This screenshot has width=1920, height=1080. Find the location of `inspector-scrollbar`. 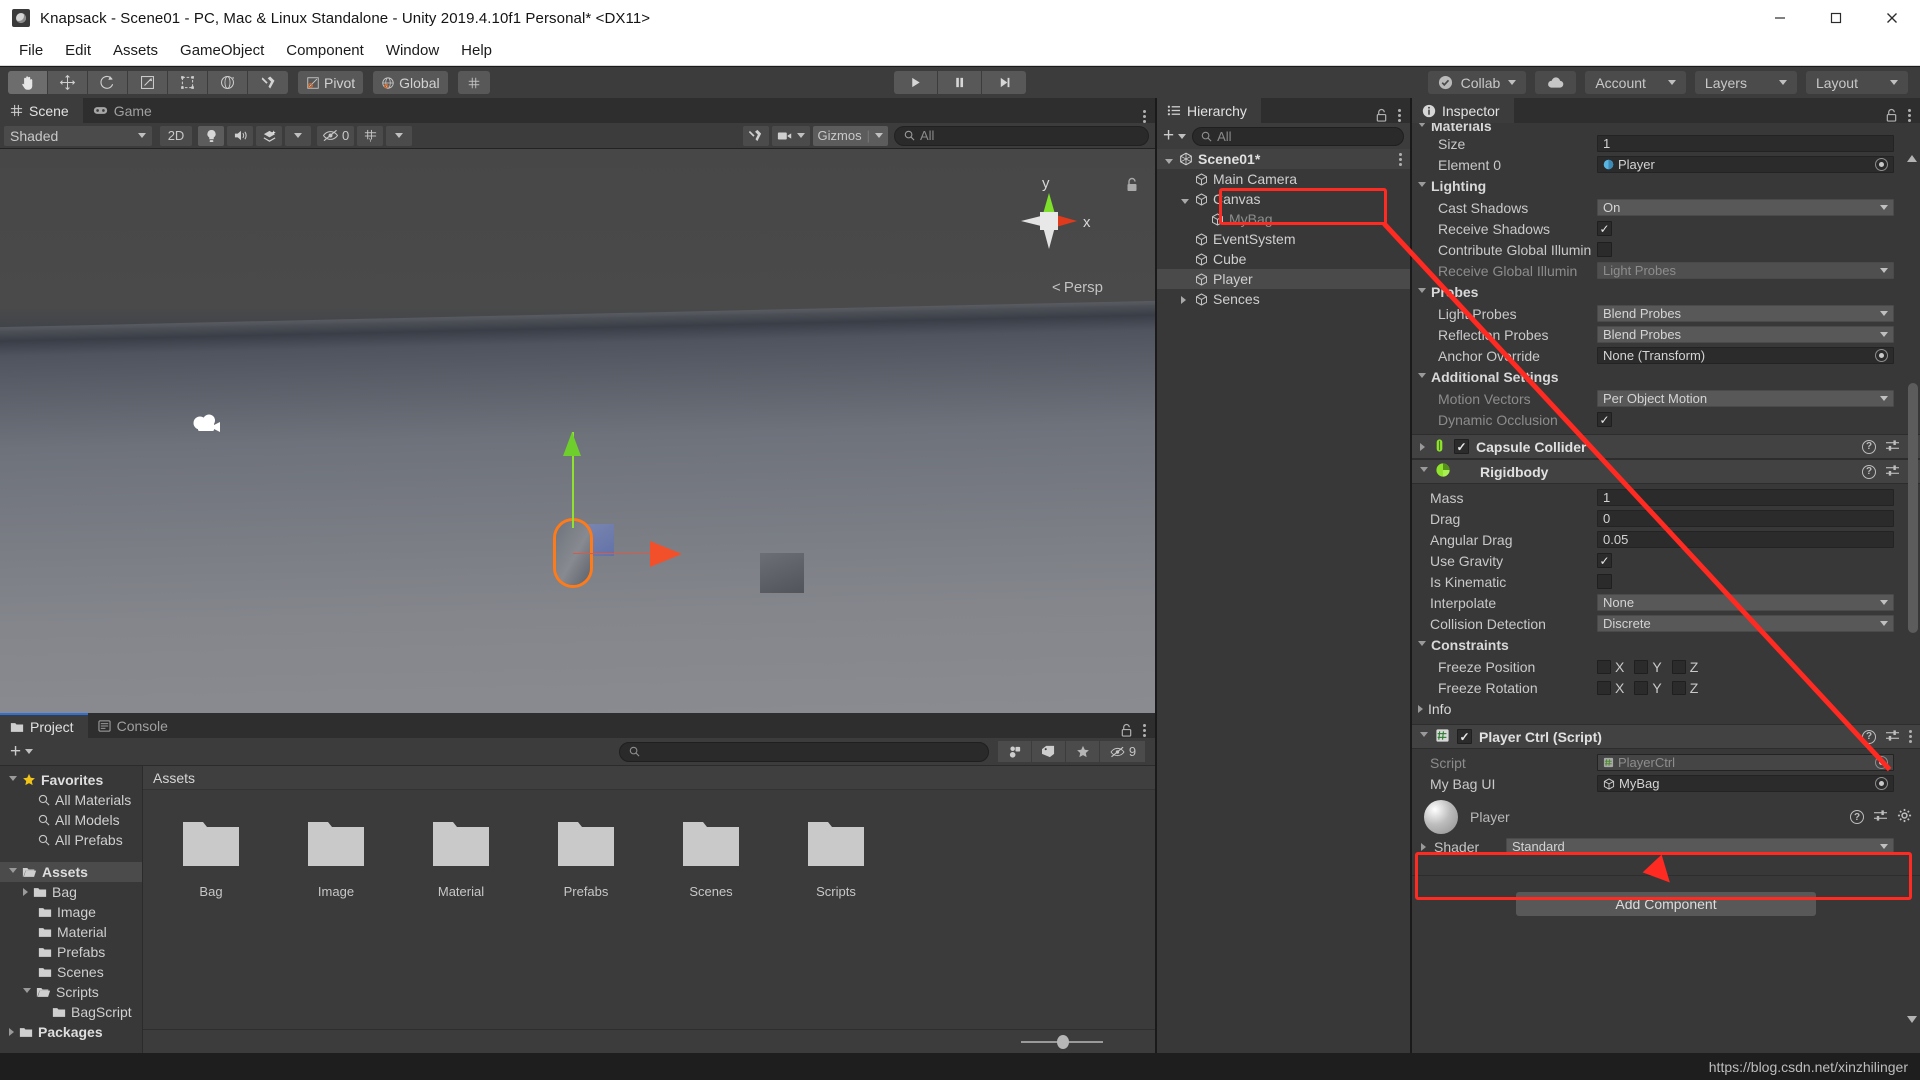

inspector-scrollbar is located at coordinates (1913, 589).